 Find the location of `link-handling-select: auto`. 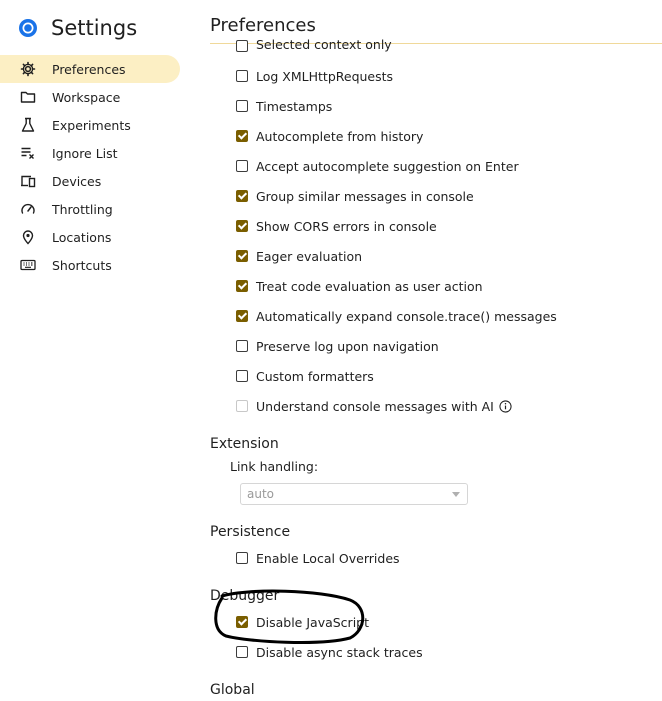

link-handling-select: auto is located at coordinates (354, 494).